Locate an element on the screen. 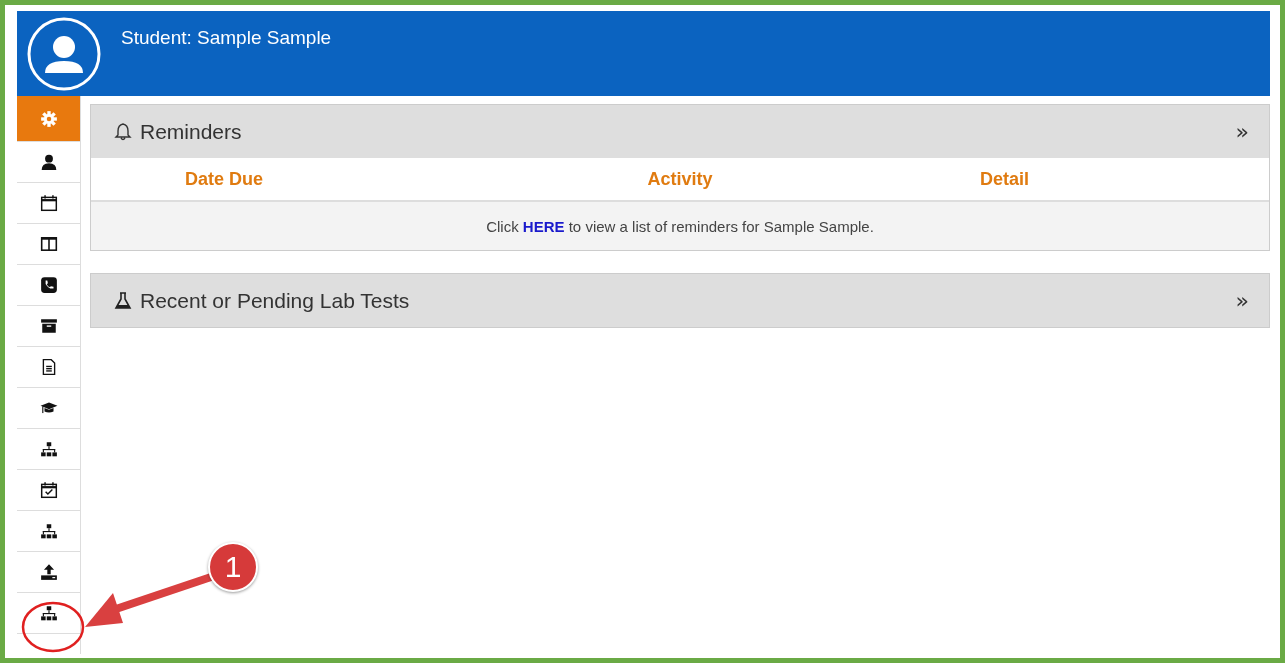 Image resolution: width=1285 pixels, height=663 pixels. calendar-check-icon is located at coordinates (48, 490).